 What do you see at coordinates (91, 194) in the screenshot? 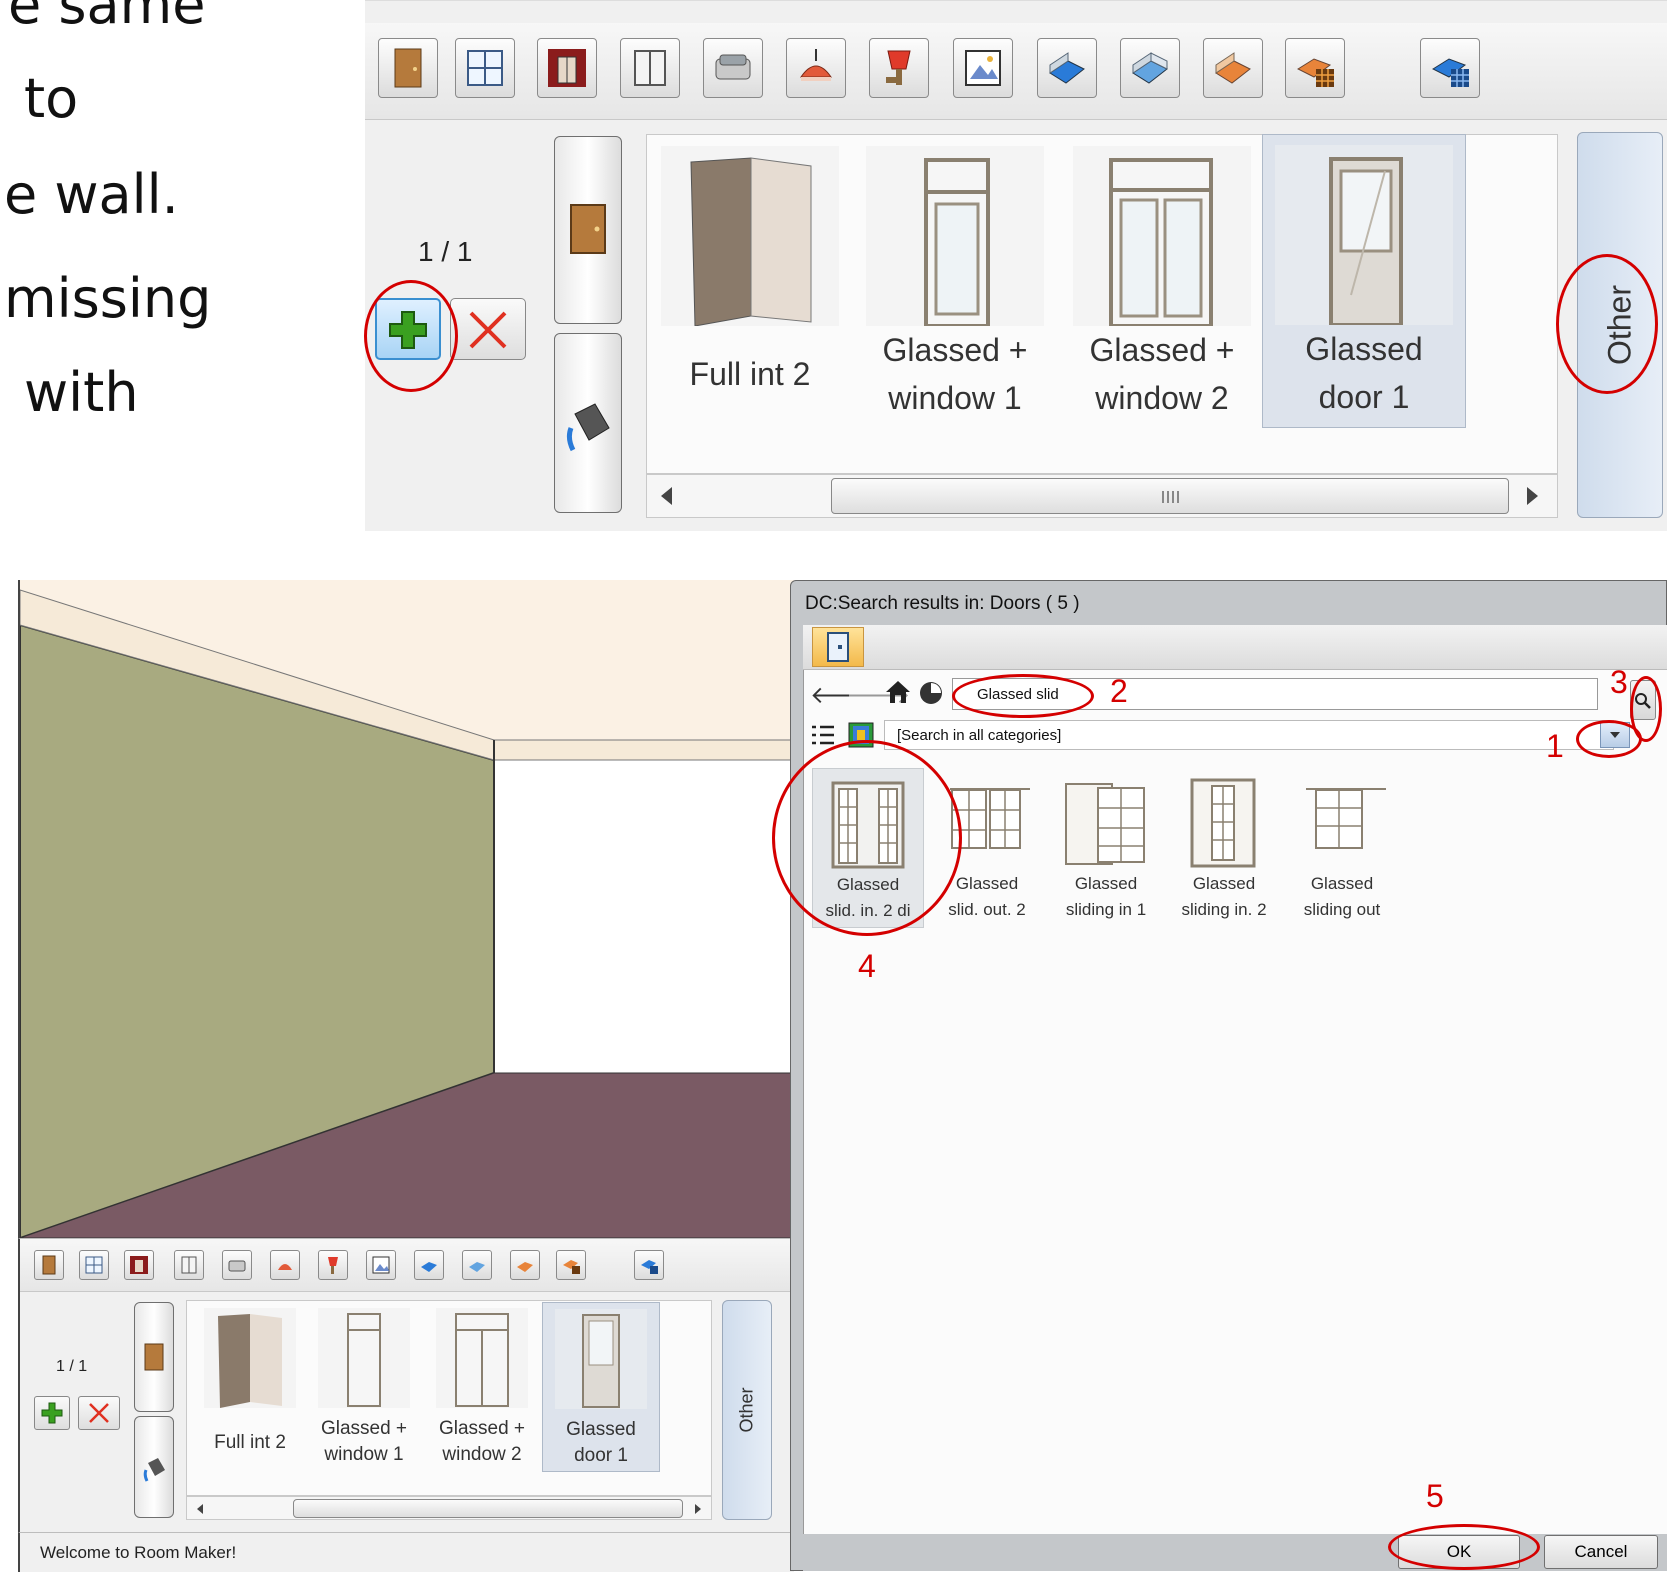
I see `slide-text-line-3: e wall.` at bounding box center [91, 194].